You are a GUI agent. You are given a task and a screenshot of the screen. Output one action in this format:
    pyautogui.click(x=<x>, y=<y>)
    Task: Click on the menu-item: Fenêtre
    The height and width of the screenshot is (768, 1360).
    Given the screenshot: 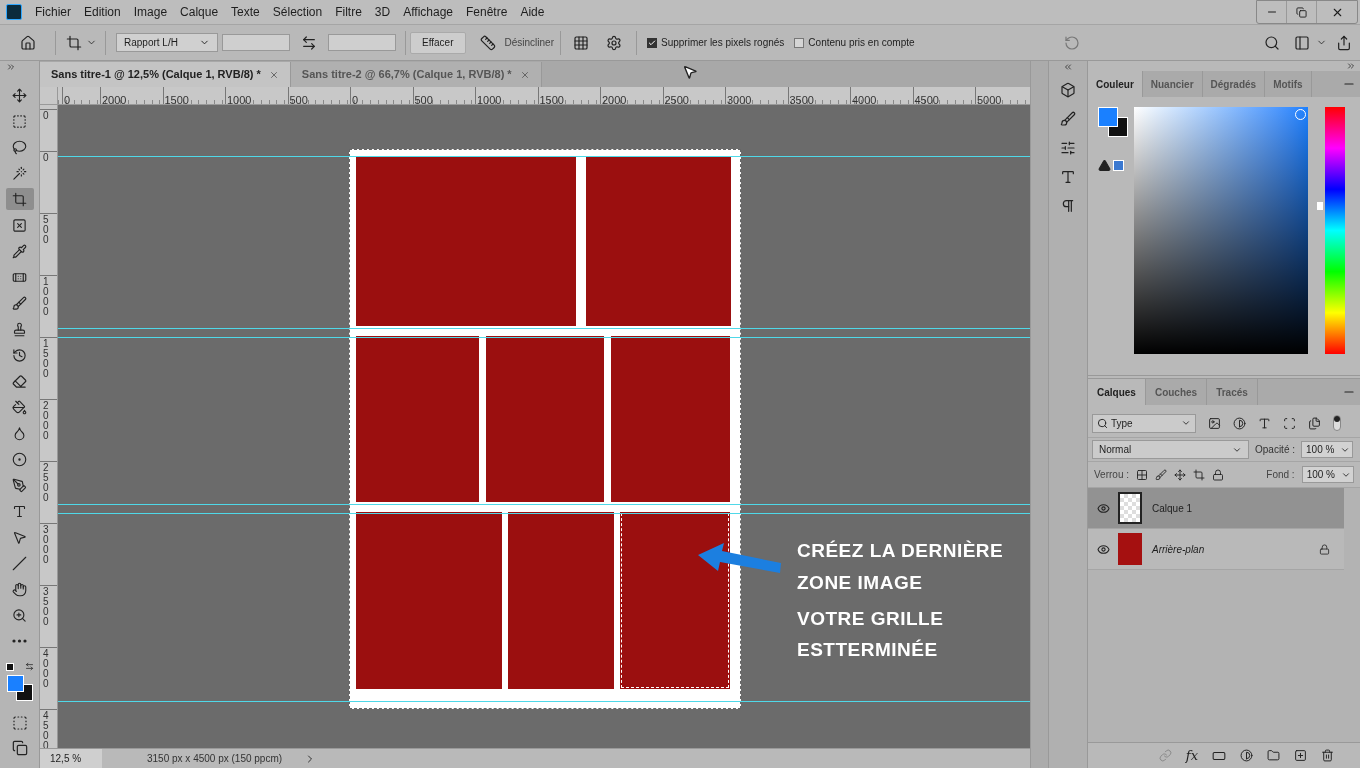 What is the action you would take?
    pyautogui.click(x=487, y=12)
    